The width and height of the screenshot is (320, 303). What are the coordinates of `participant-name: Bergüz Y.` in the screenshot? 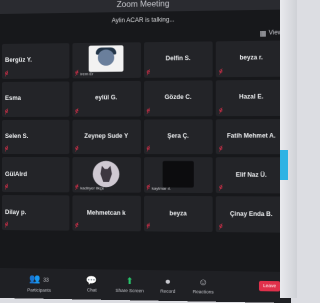 It's located at (18, 61).